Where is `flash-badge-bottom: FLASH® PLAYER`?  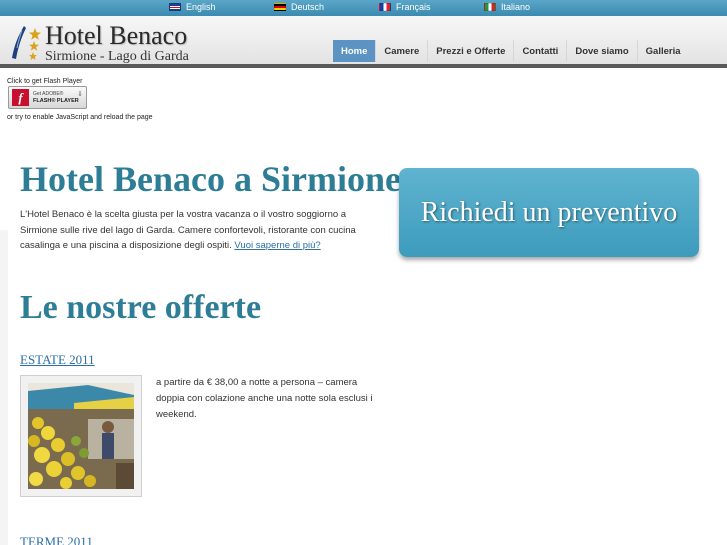
flash-badge-bottom: FLASH® PLAYER is located at coordinates (56, 101).